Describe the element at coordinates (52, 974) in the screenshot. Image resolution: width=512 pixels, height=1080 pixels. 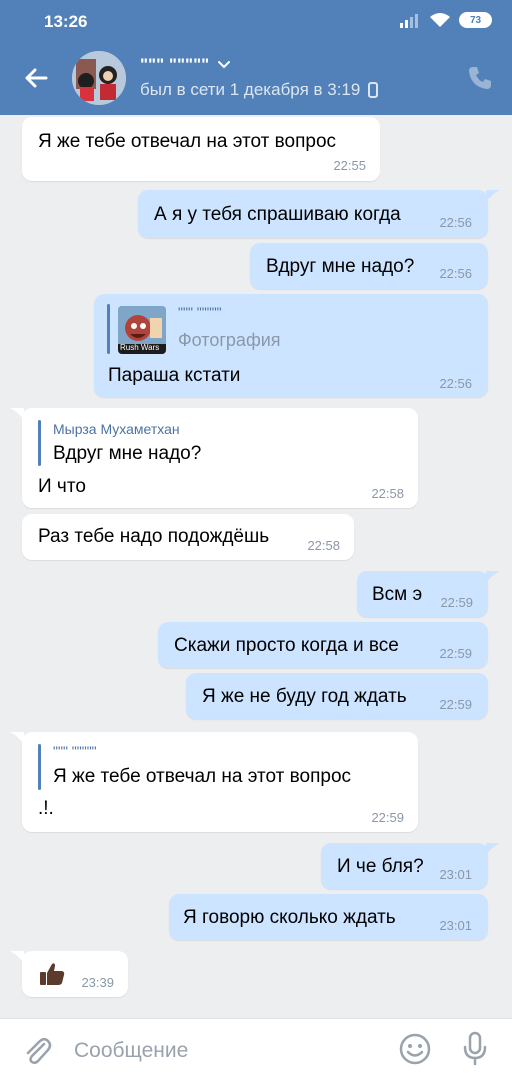
I see `thumbs-up-icon` at that location.